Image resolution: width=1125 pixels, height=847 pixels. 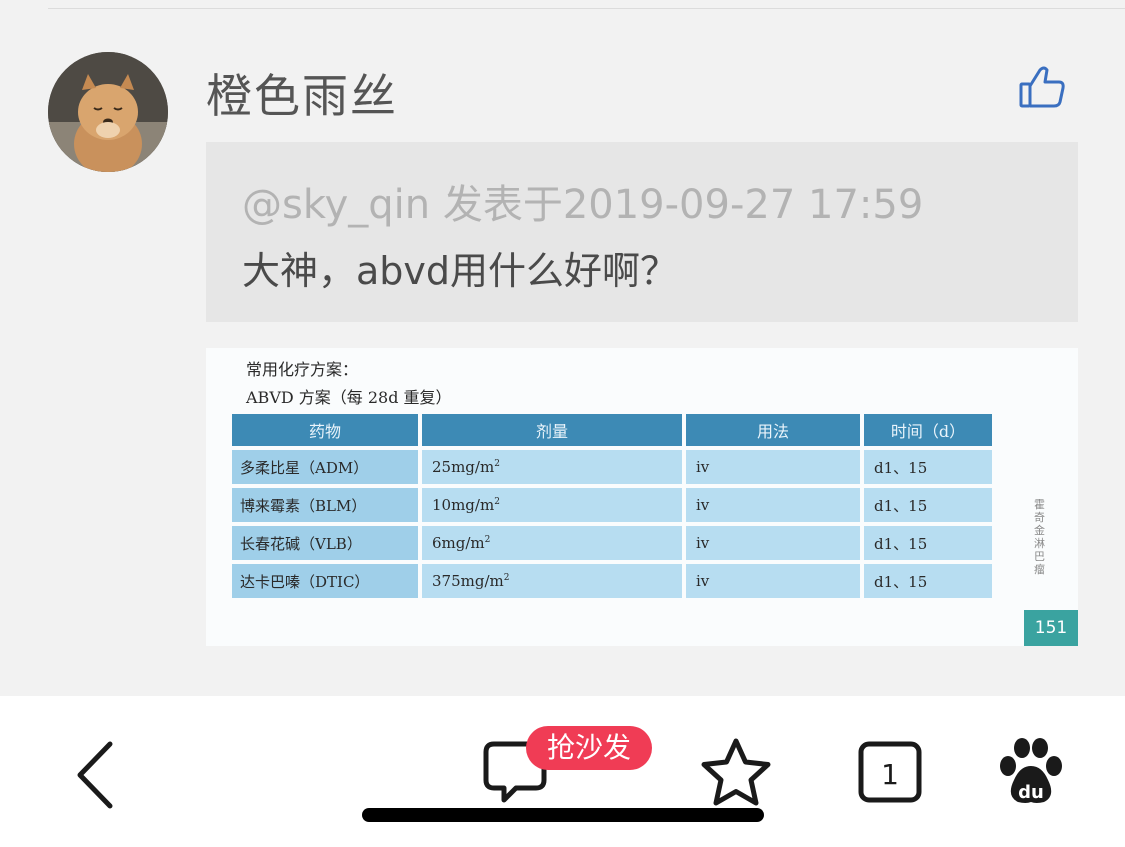 I want to click on header-dose: 剂量, so click(x=552, y=430).